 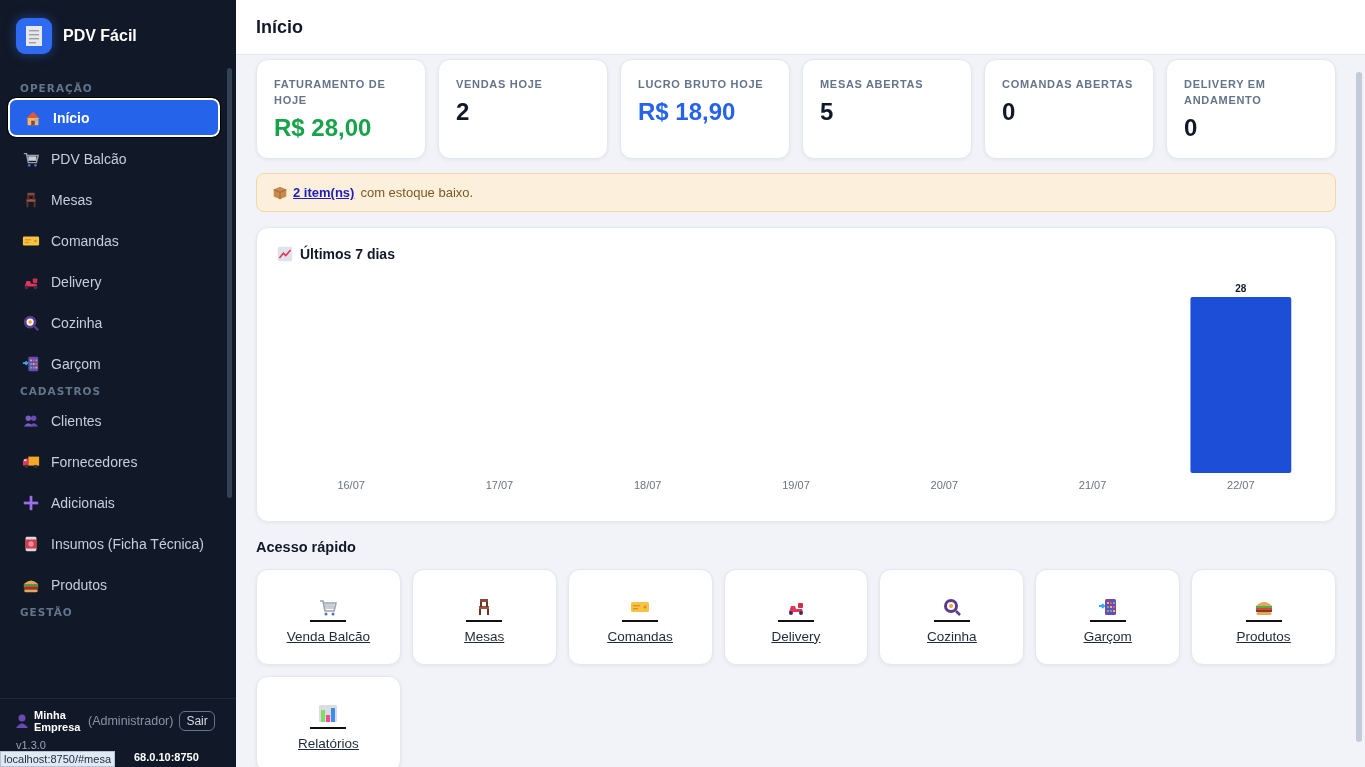 I want to click on nav-item: PDV Balcão, so click(x=114, y=158).